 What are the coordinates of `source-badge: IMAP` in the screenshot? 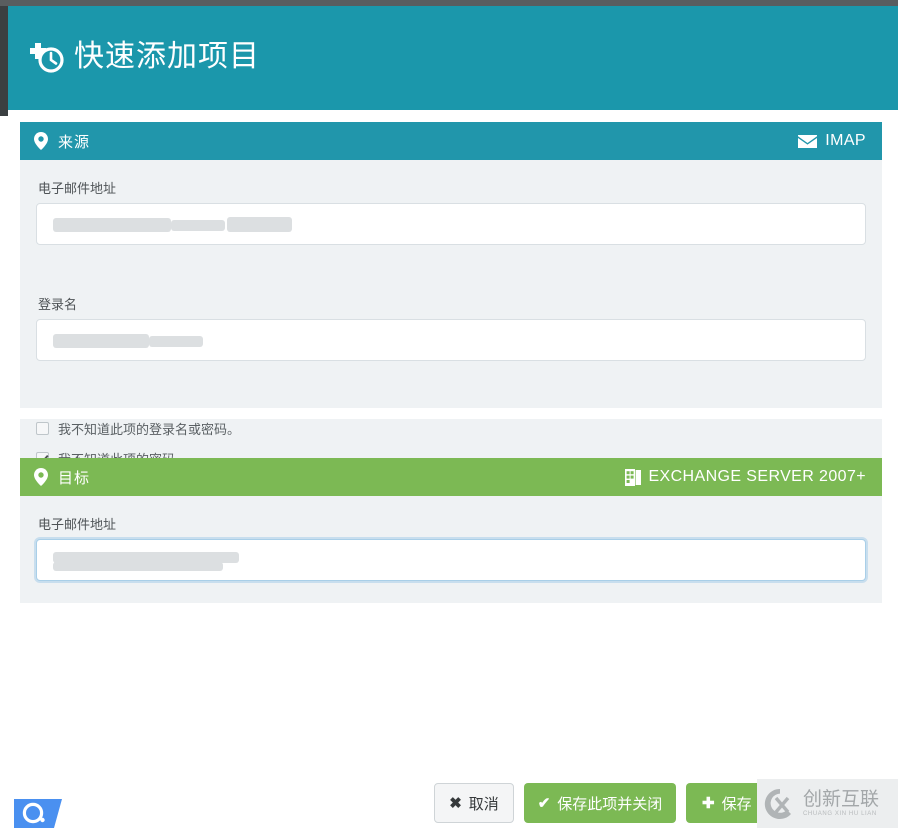 It's located at (832, 141).